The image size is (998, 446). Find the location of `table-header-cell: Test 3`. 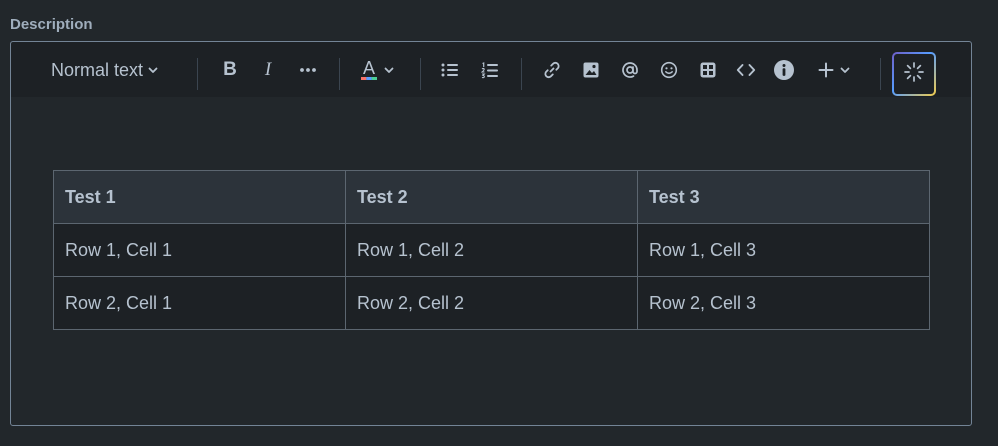

table-header-cell: Test 3 is located at coordinates (783, 197).